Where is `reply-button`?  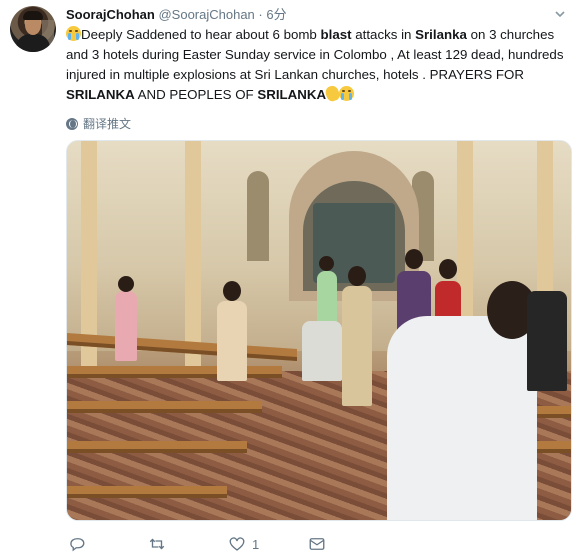 reply-button is located at coordinates (80, 544).